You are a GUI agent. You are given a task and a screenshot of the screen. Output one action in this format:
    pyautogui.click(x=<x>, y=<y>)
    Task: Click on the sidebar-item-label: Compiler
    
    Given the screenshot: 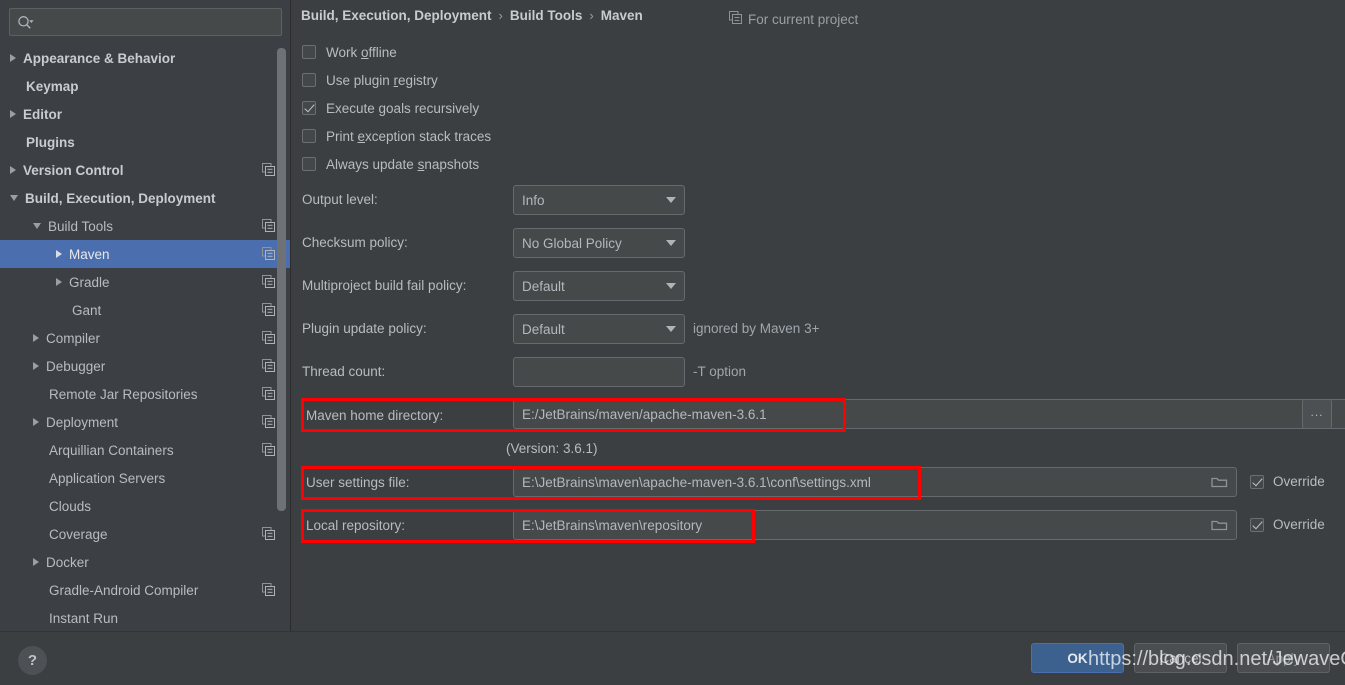 What is the action you would take?
    pyautogui.click(x=73, y=338)
    